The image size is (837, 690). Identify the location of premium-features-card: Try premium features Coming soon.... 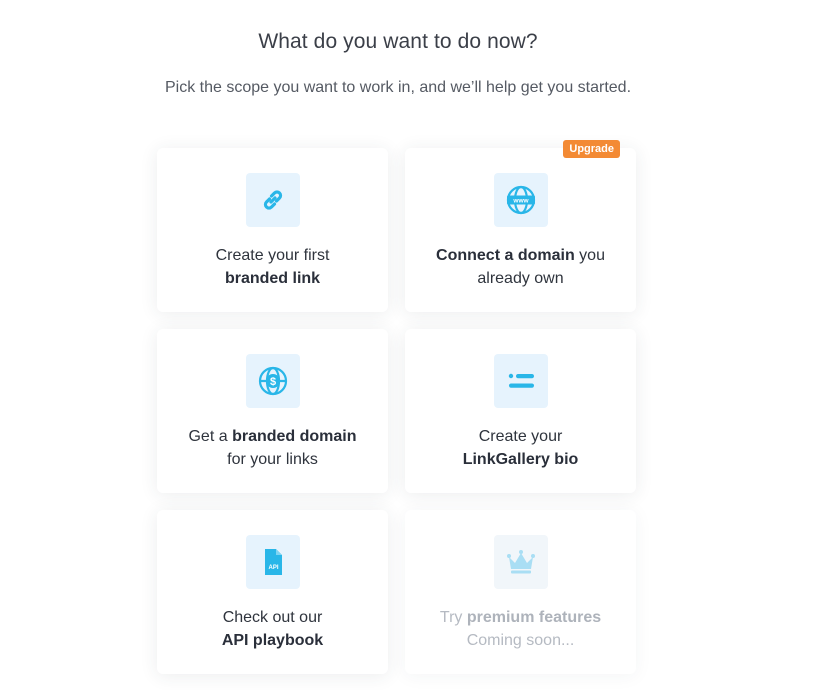
(520, 592).